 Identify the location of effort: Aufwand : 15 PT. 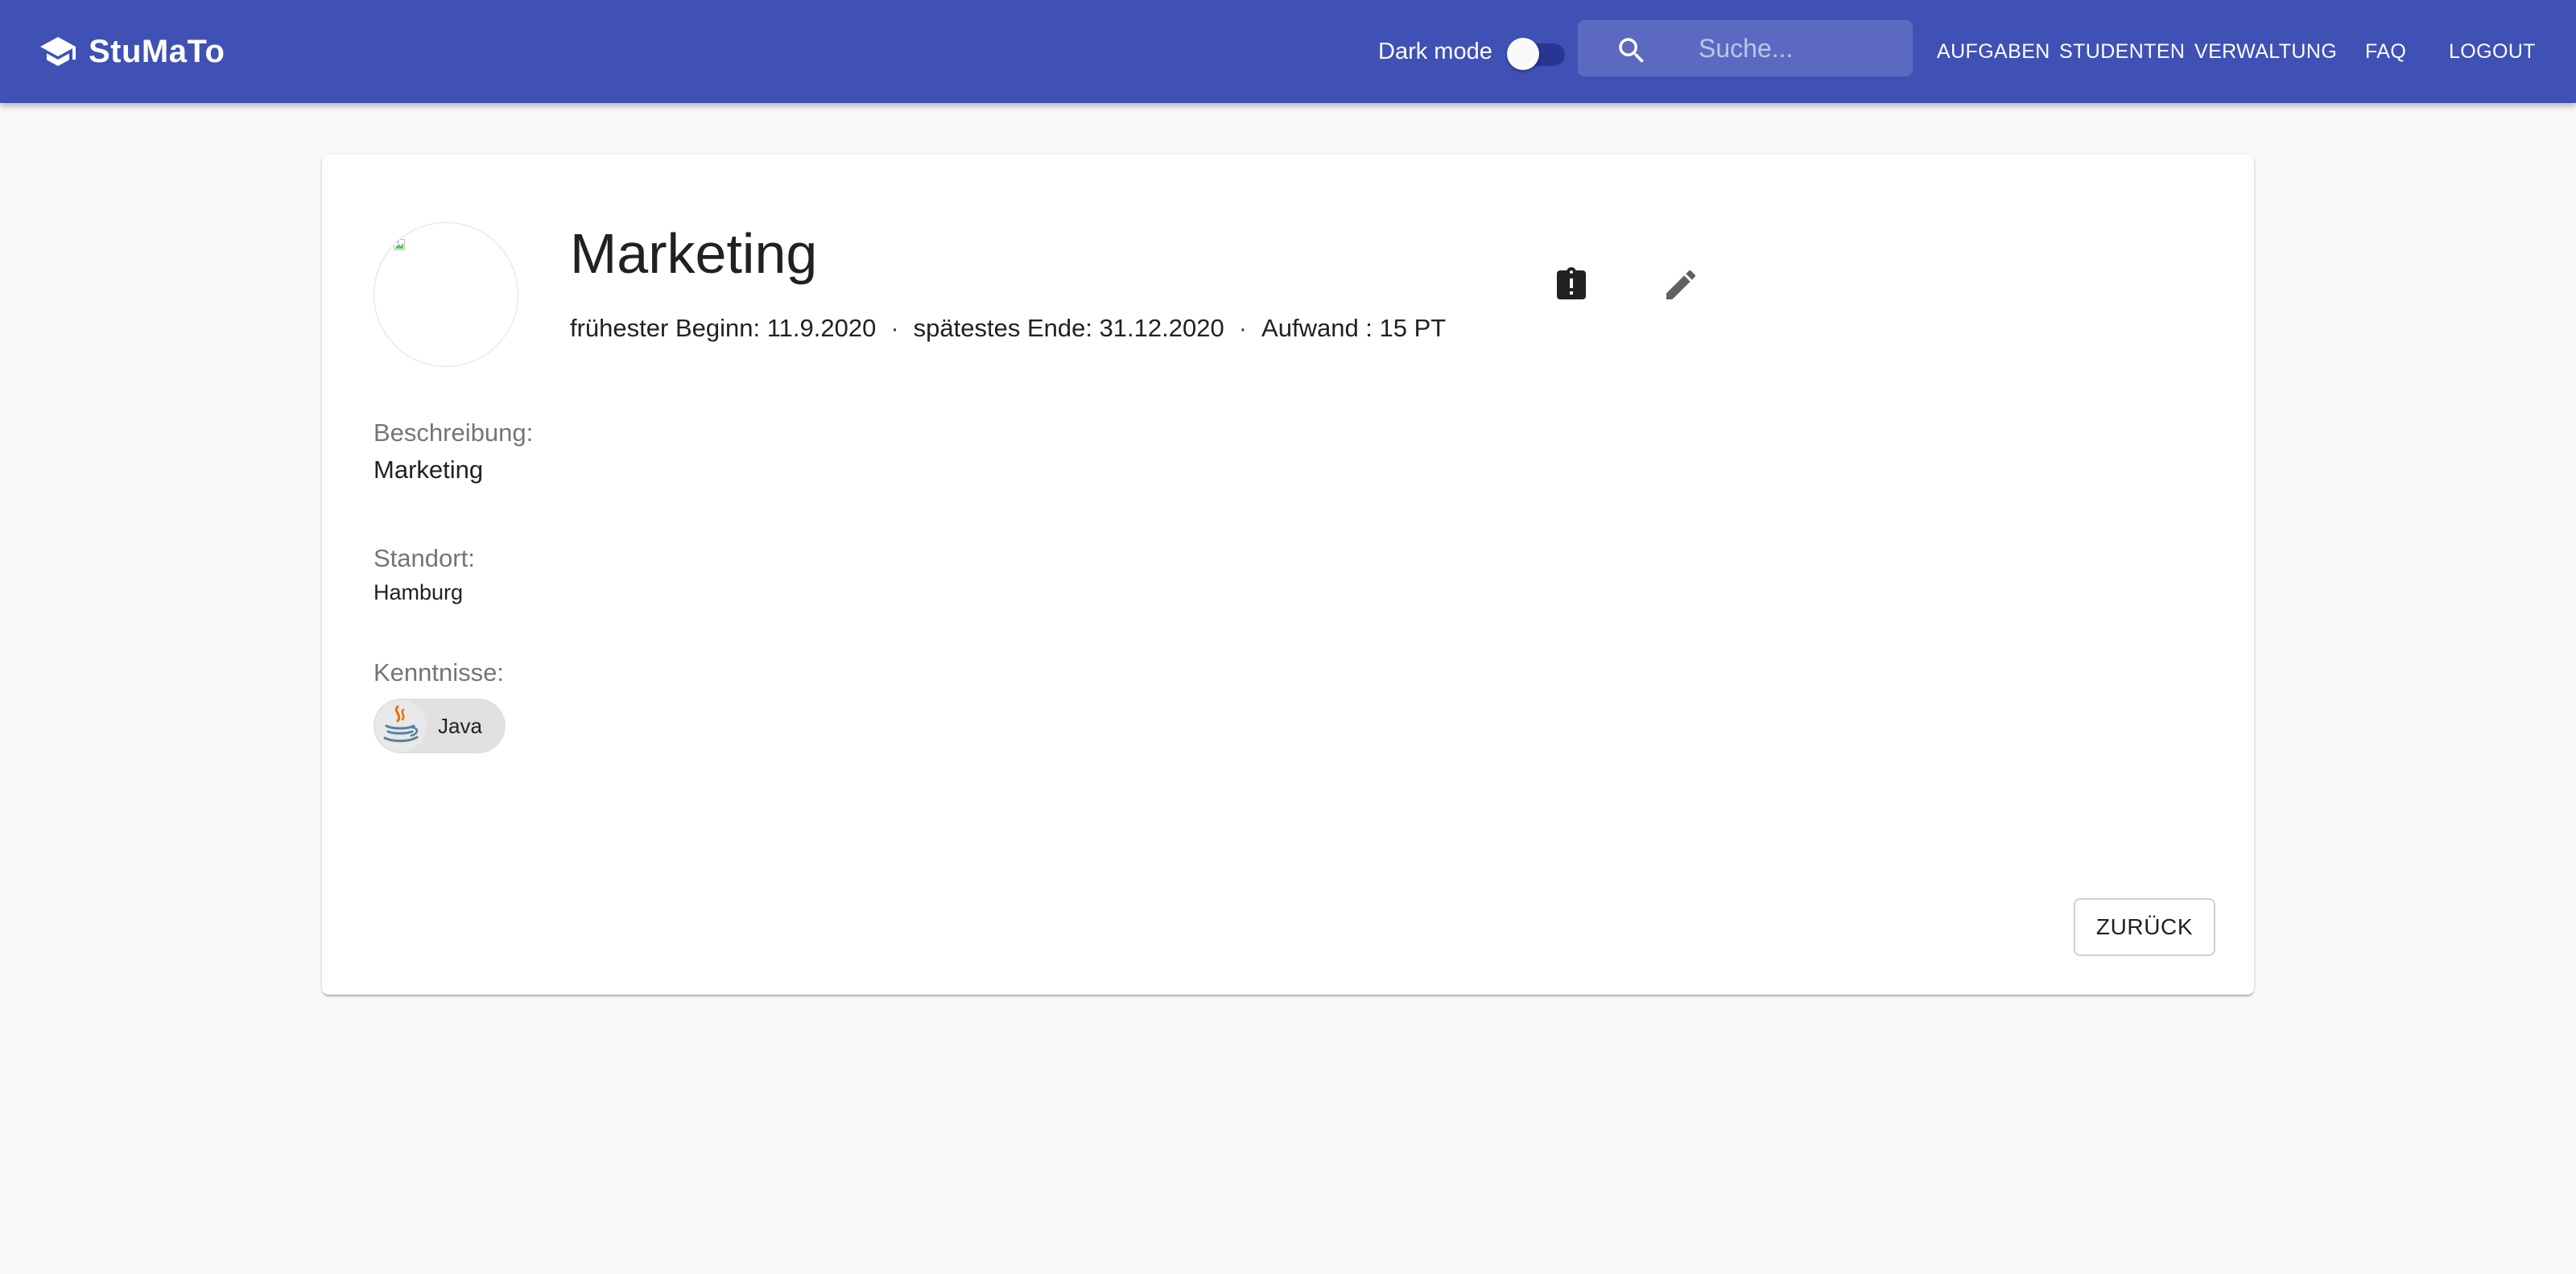
(1354, 328).